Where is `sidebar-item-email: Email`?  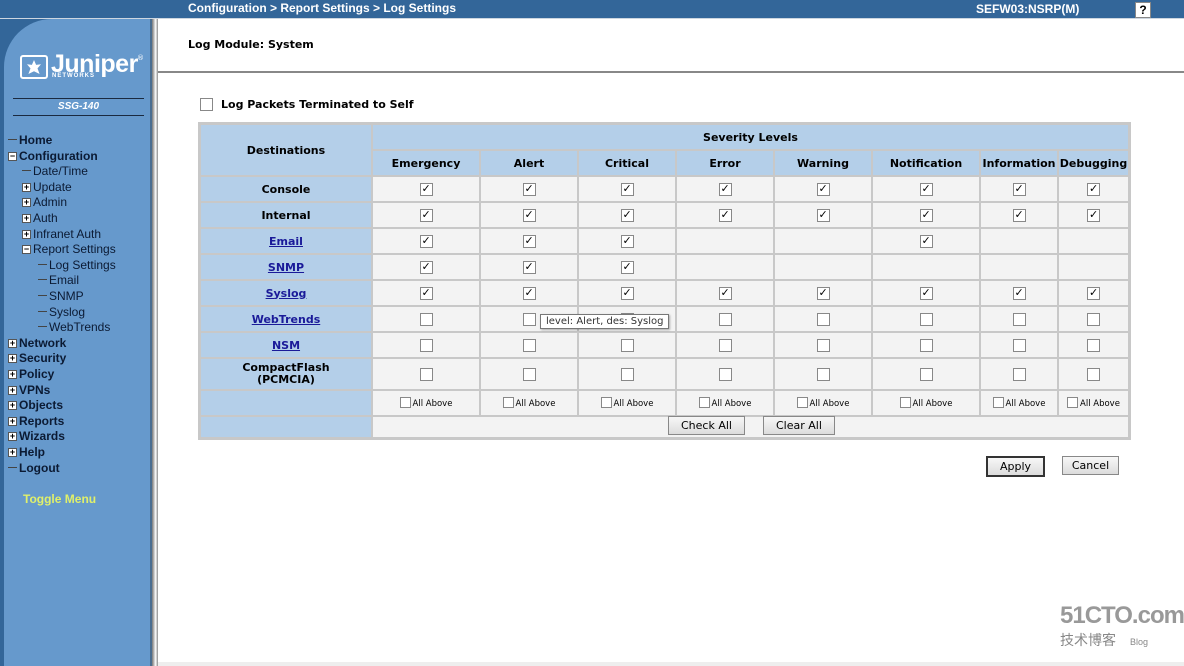
sidebar-item-email: Email is located at coordinates (58, 280).